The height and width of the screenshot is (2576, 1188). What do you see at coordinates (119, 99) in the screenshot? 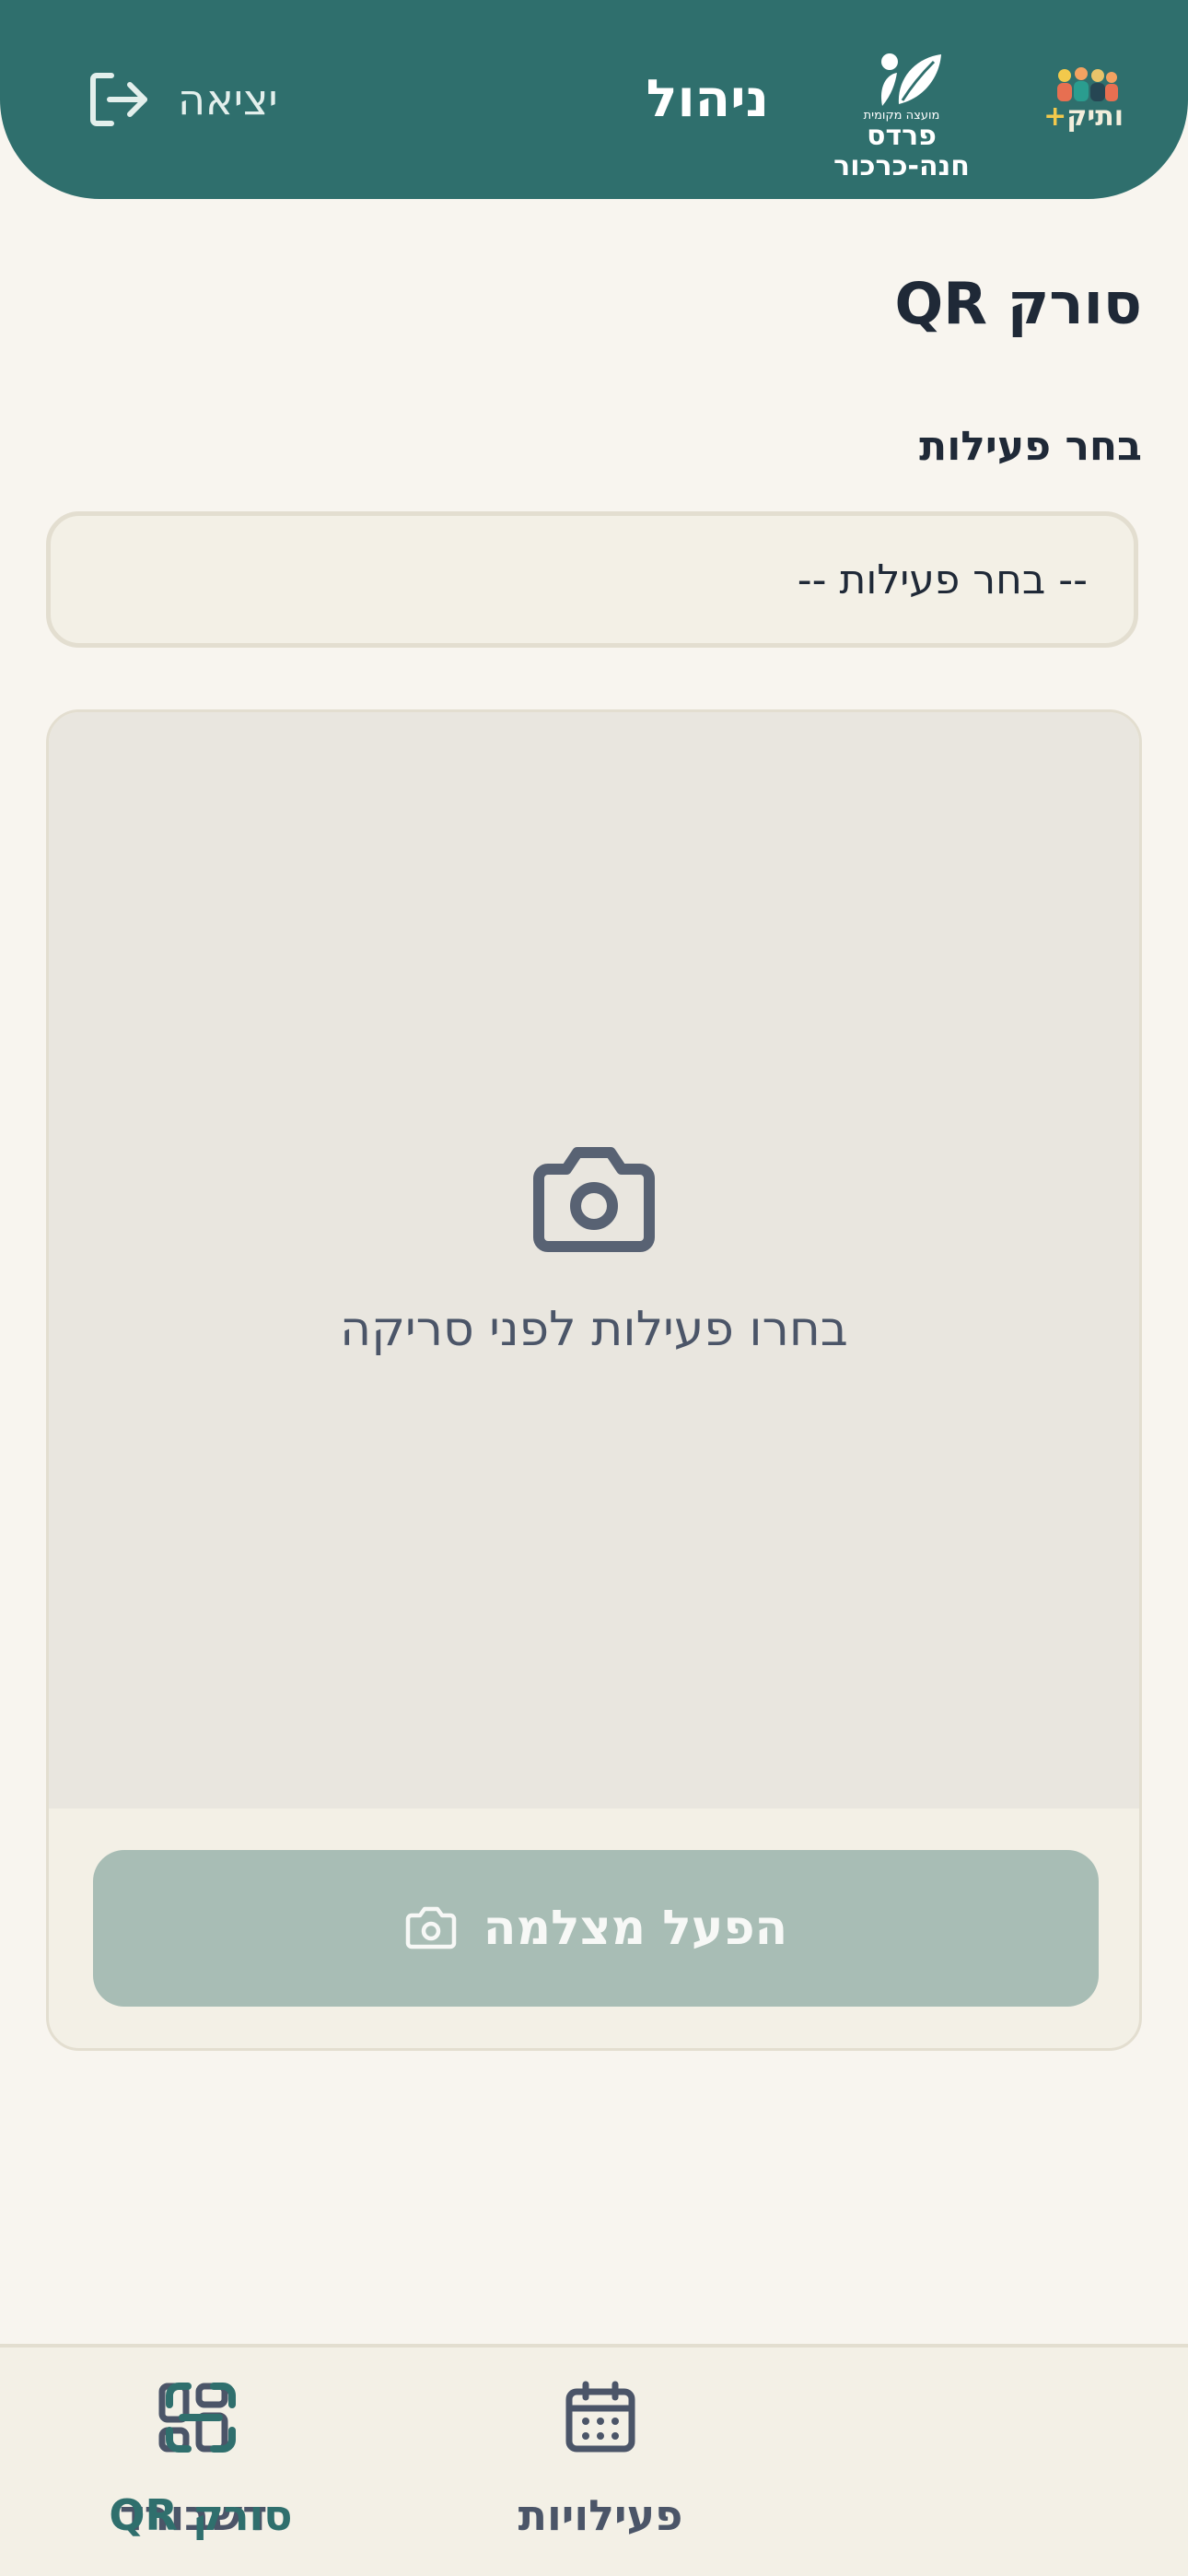
I see `logout-icon` at bounding box center [119, 99].